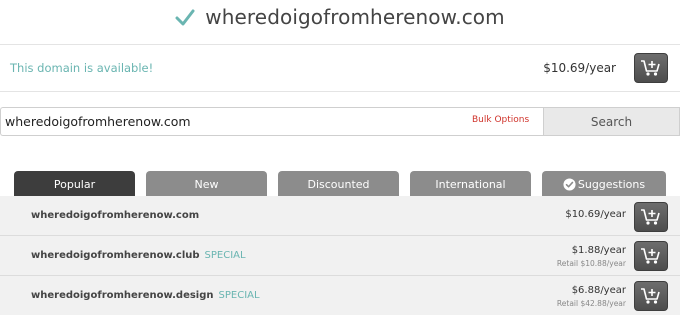 This screenshot has width=680, height=315. I want to click on result-domain-name: wheredoigofromherenow.com, so click(115, 215).